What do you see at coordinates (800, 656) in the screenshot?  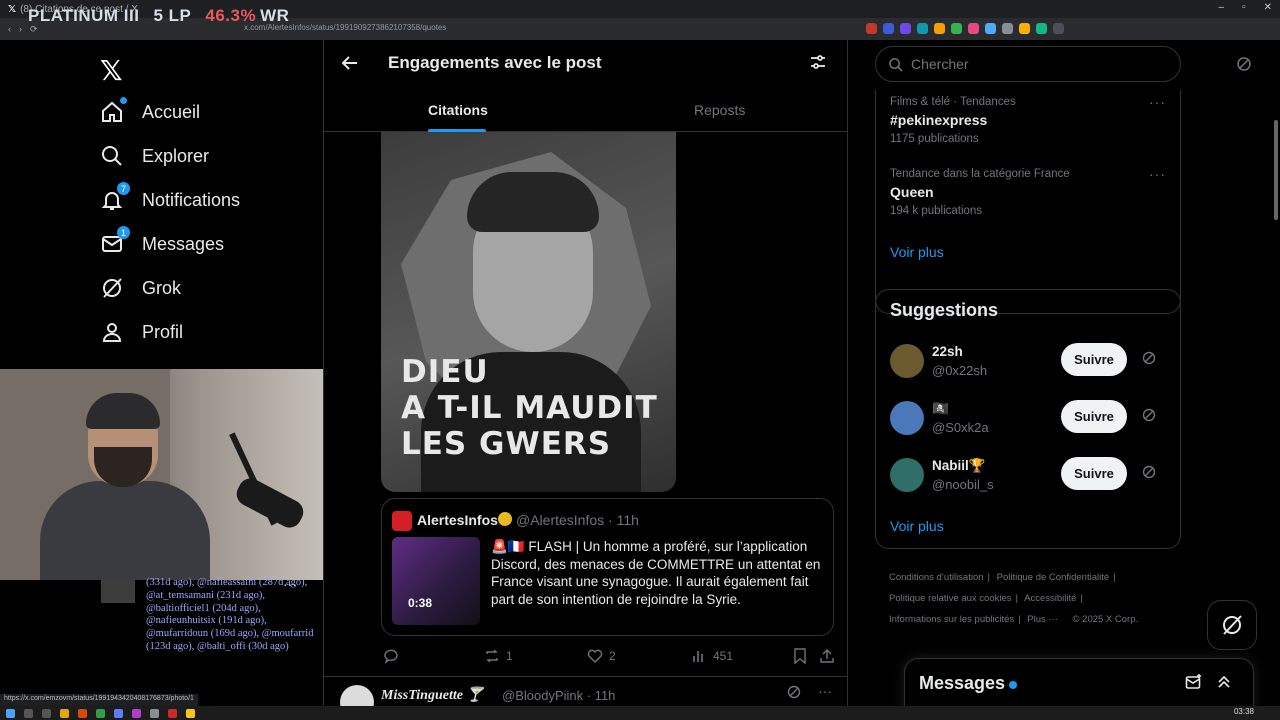 I see `bookmark-button` at bounding box center [800, 656].